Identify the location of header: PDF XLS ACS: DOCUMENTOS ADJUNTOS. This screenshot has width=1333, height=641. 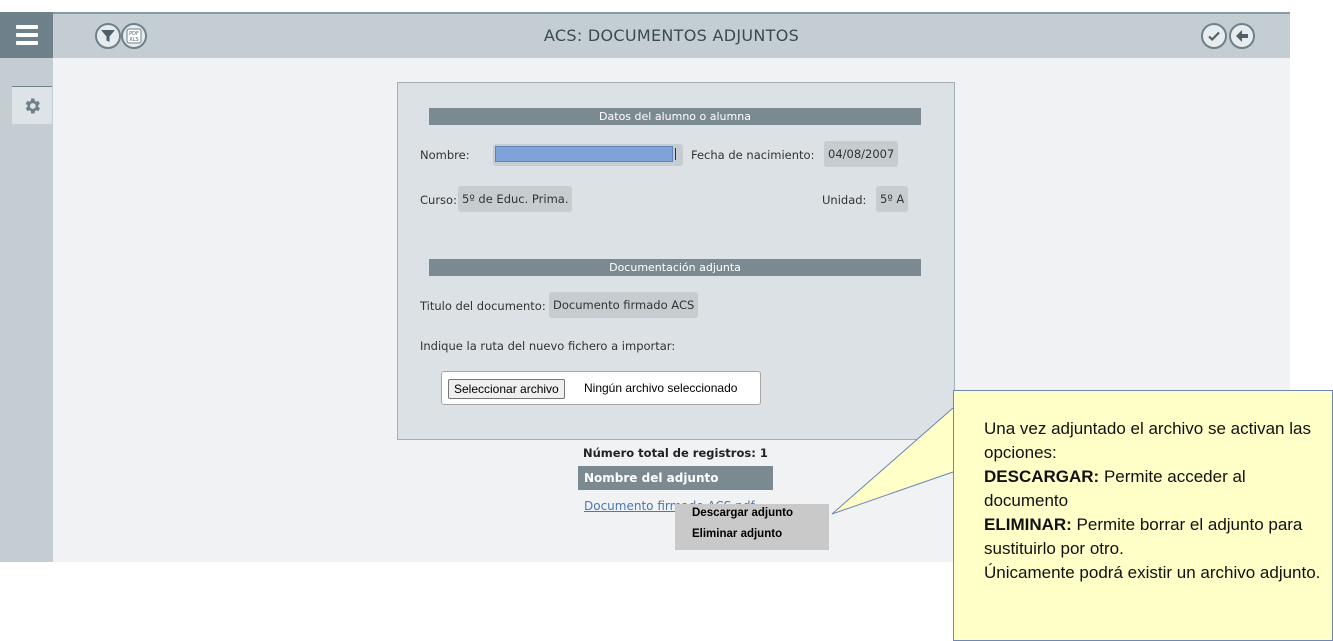
(671, 35).